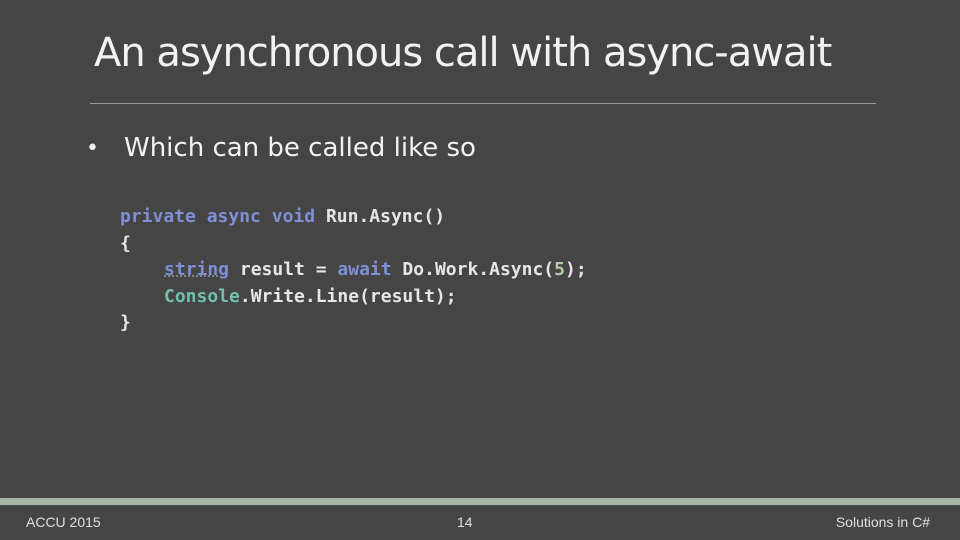 This screenshot has width=960, height=540. What do you see at coordinates (480, 501) in the screenshot?
I see `footer-bar` at bounding box center [480, 501].